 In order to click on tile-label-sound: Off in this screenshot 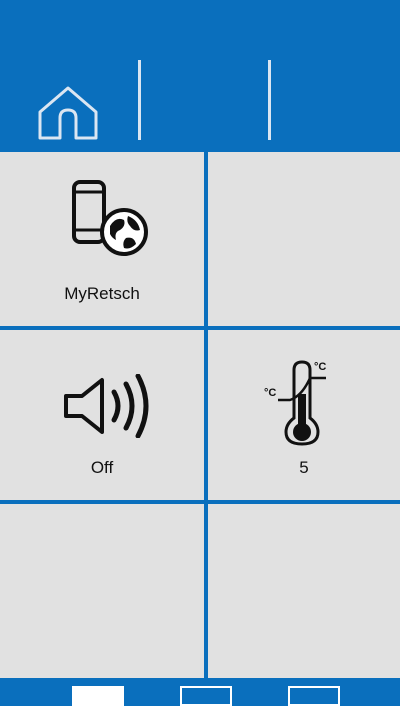, I will do `click(102, 467)`.